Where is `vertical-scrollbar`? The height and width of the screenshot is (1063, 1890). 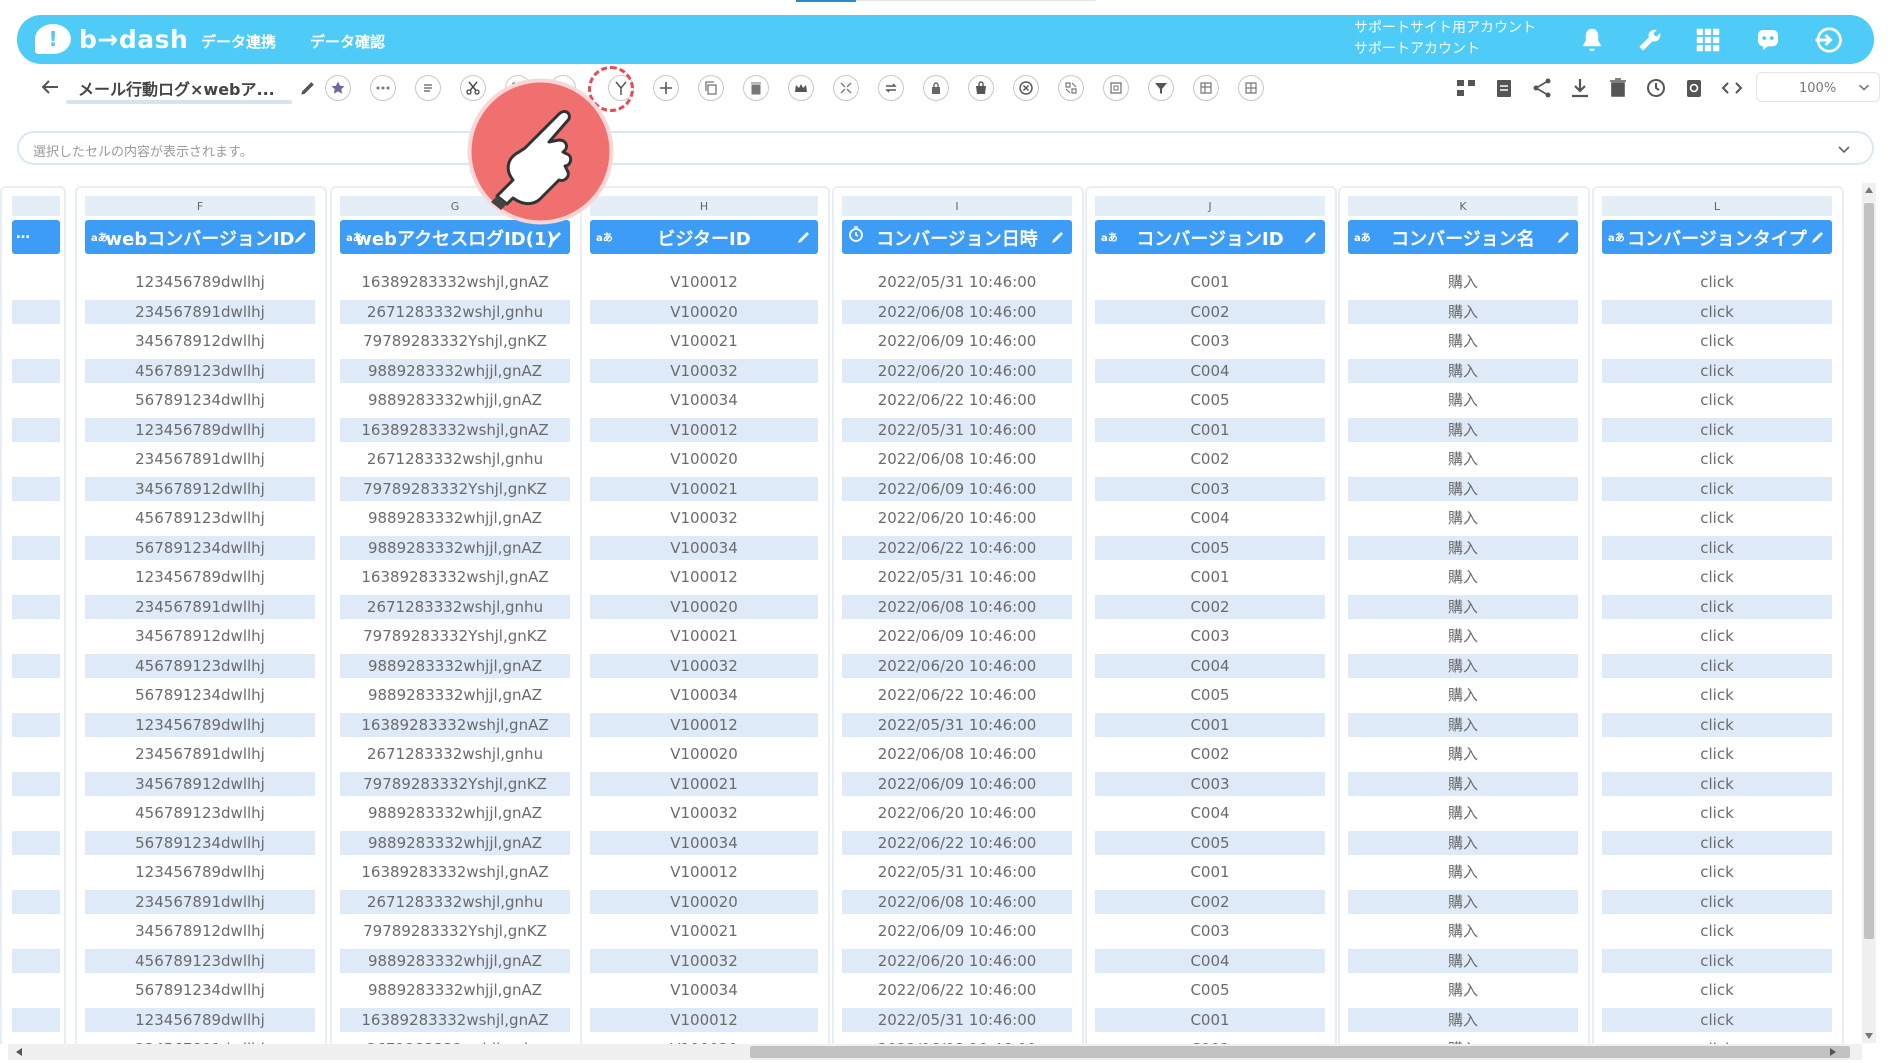 vertical-scrollbar is located at coordinates (1869, 613).